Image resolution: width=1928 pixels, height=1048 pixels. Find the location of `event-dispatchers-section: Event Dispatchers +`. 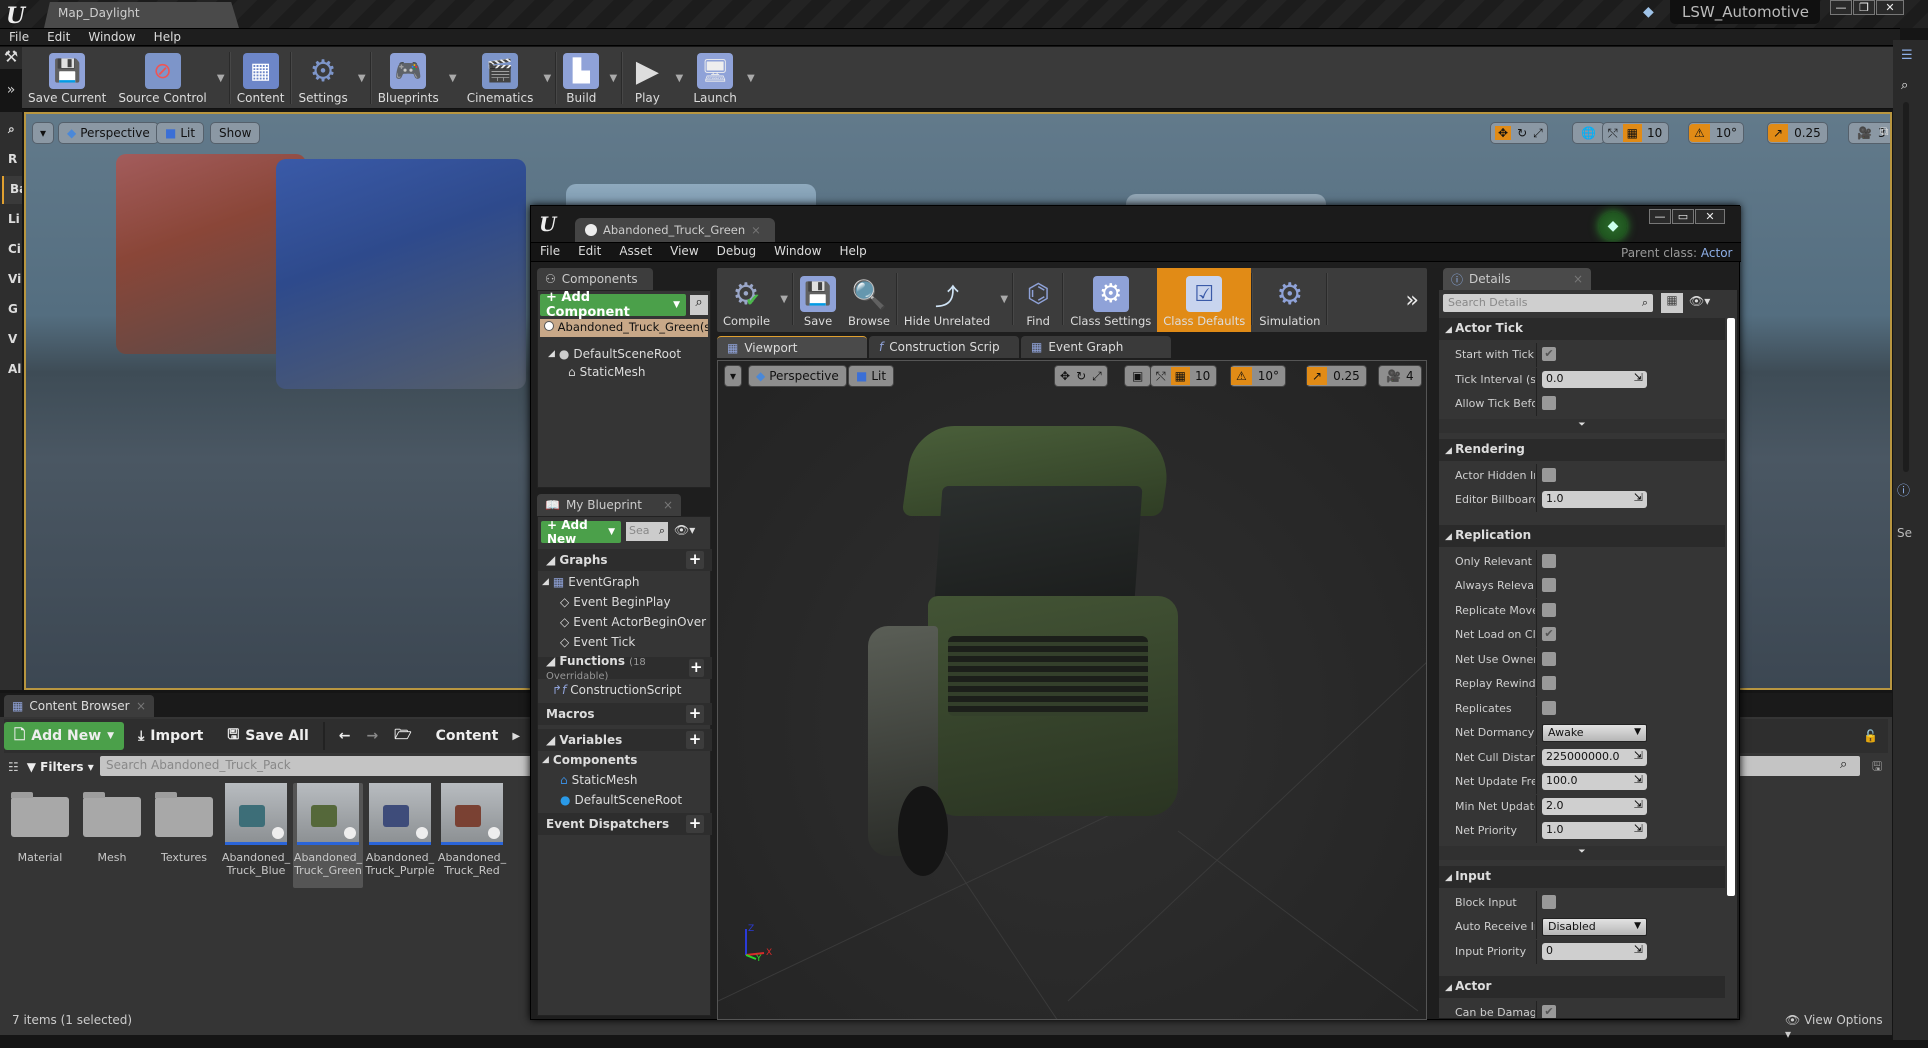

event-dispatchers-section: Event Dispatchers + is located at coordinates (625, 824).